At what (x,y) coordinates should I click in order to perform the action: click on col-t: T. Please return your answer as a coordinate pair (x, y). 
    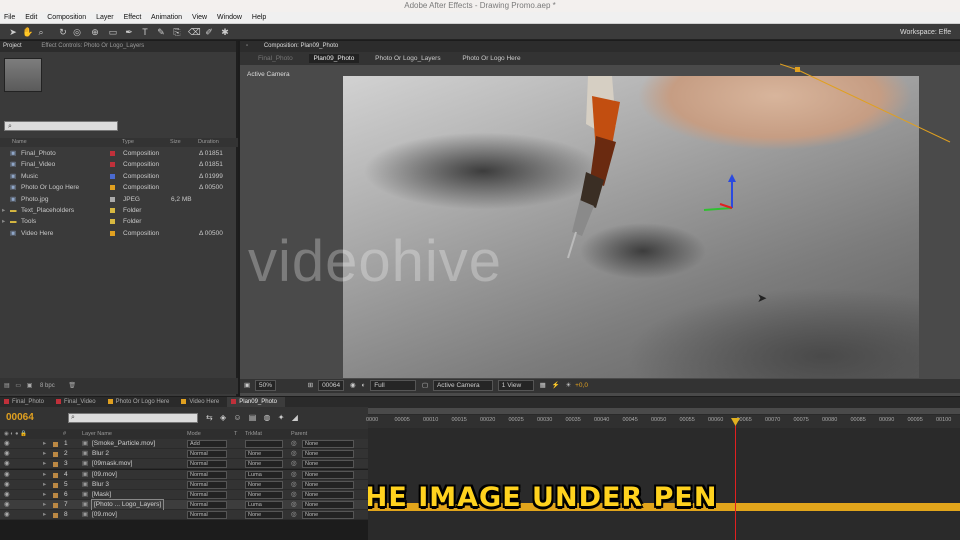
    Looking at the image, I should click on (235, 434).